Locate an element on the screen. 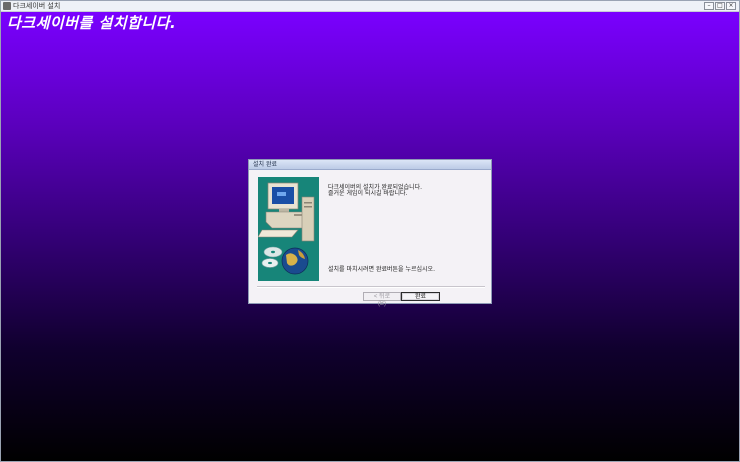 The height and width of the screenshot is (462, 740). dialog-title: 설치 완료 is located at coordinates (265, 164).